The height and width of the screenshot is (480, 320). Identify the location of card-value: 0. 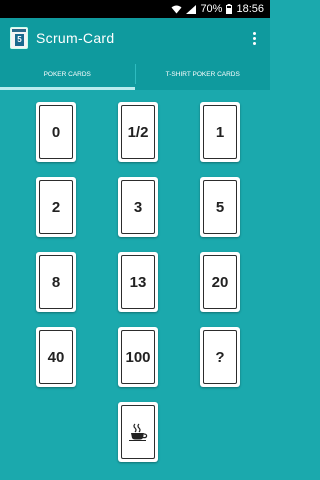
(56, 132).